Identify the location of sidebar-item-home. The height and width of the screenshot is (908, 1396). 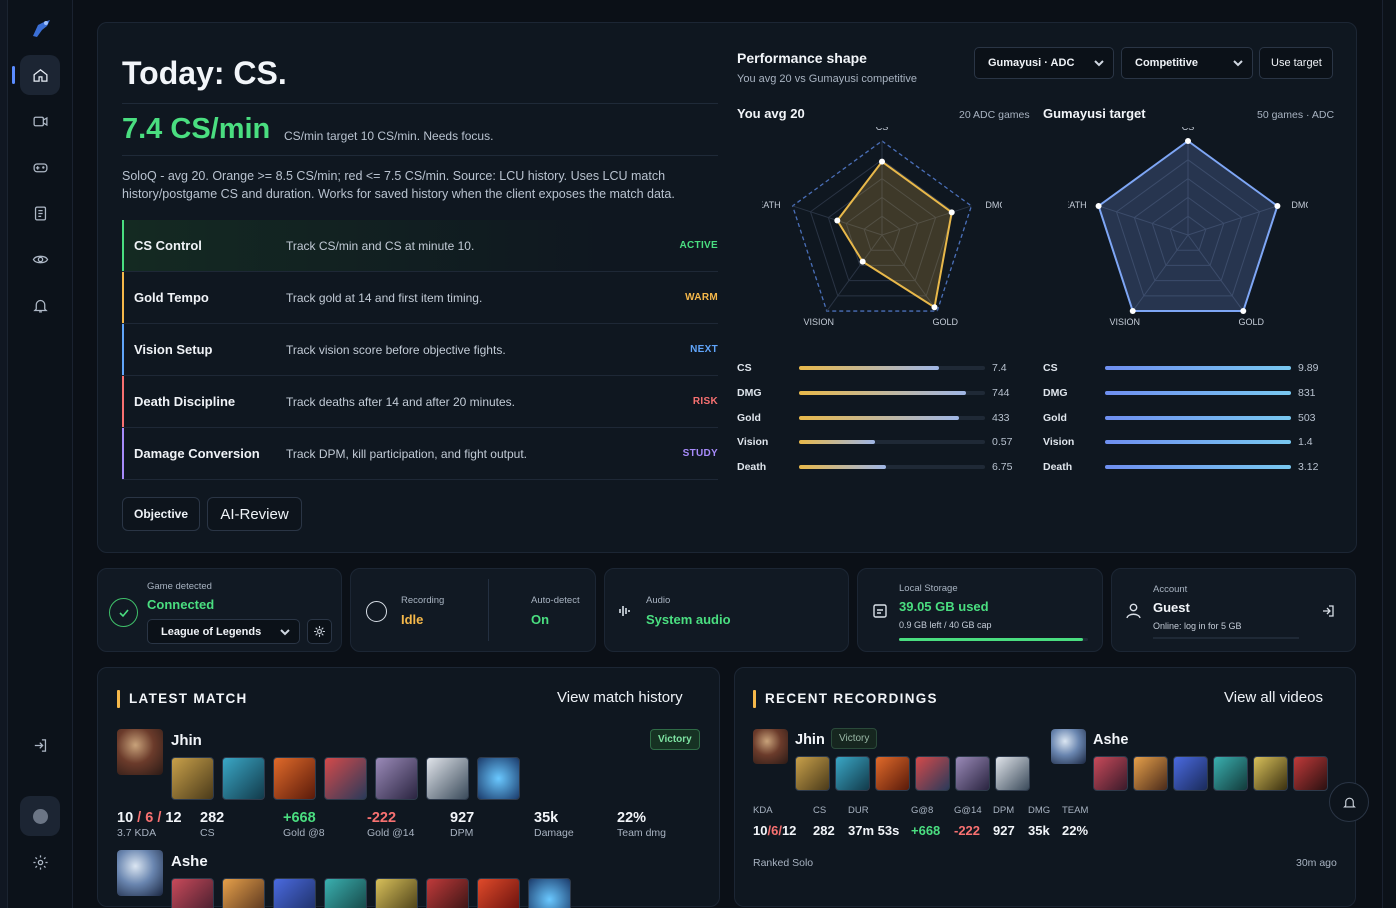
(40, 75).